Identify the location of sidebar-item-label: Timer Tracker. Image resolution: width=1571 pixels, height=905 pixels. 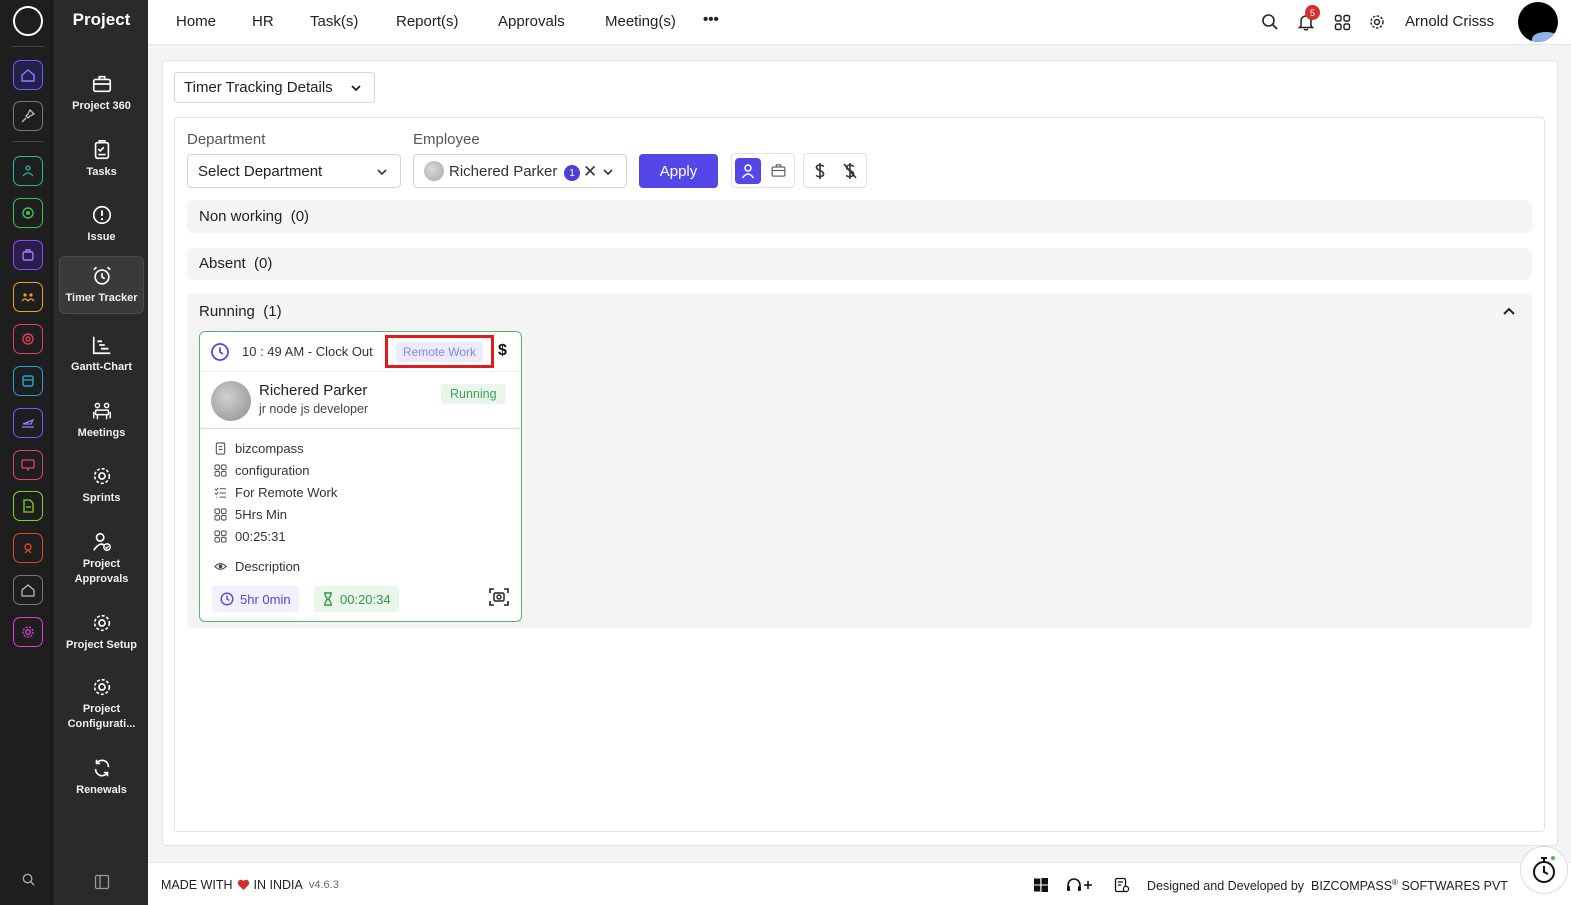
(101, 298).